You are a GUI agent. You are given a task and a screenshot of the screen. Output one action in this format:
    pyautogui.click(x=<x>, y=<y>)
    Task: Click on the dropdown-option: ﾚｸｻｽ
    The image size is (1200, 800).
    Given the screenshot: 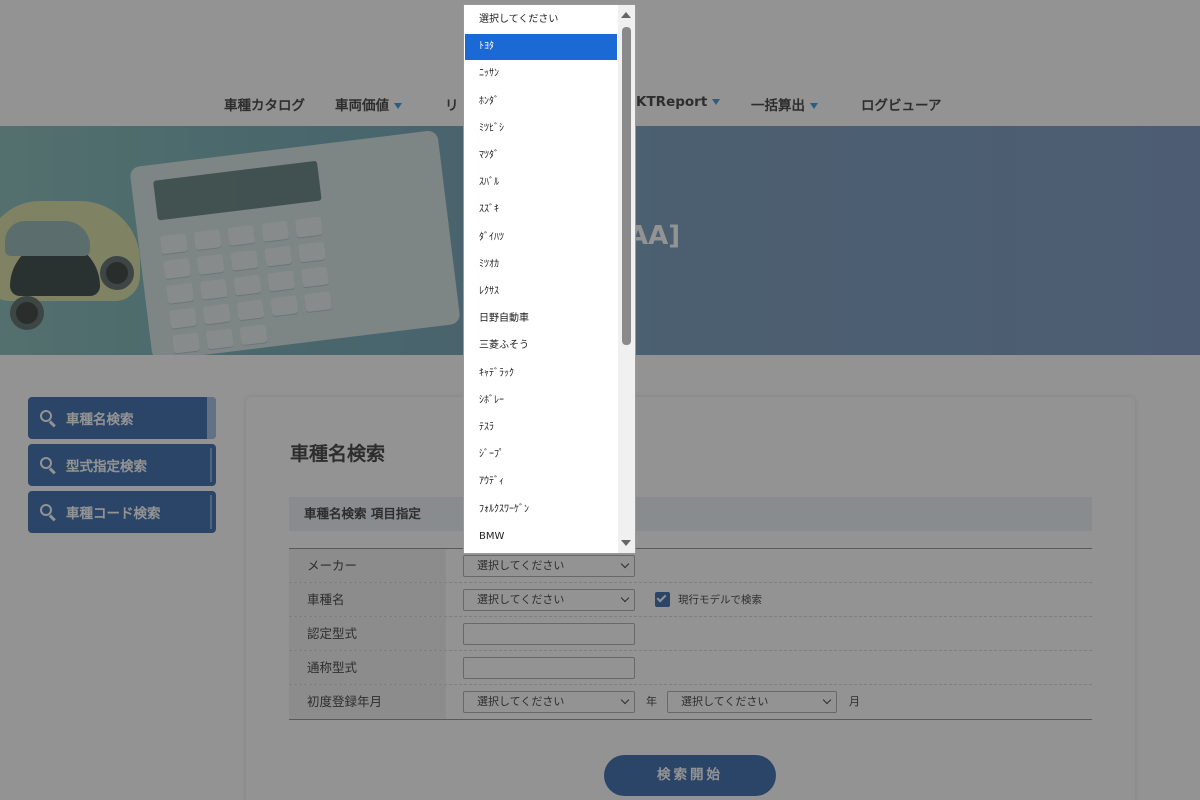 What is the action you would take?
    pyautogui.click(x=541, y=292)
    